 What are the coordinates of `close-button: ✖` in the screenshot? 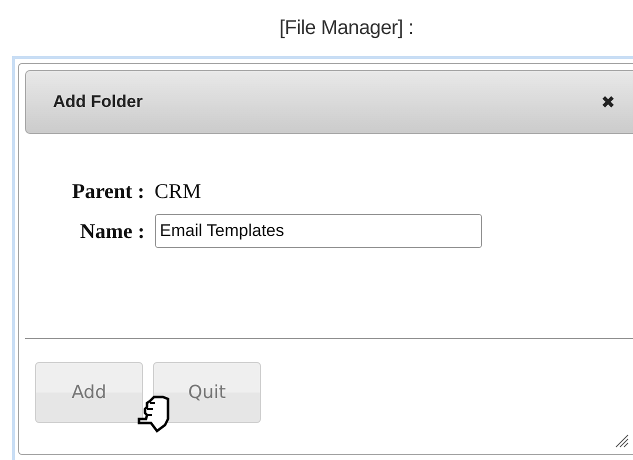 It's located at (608, 102).